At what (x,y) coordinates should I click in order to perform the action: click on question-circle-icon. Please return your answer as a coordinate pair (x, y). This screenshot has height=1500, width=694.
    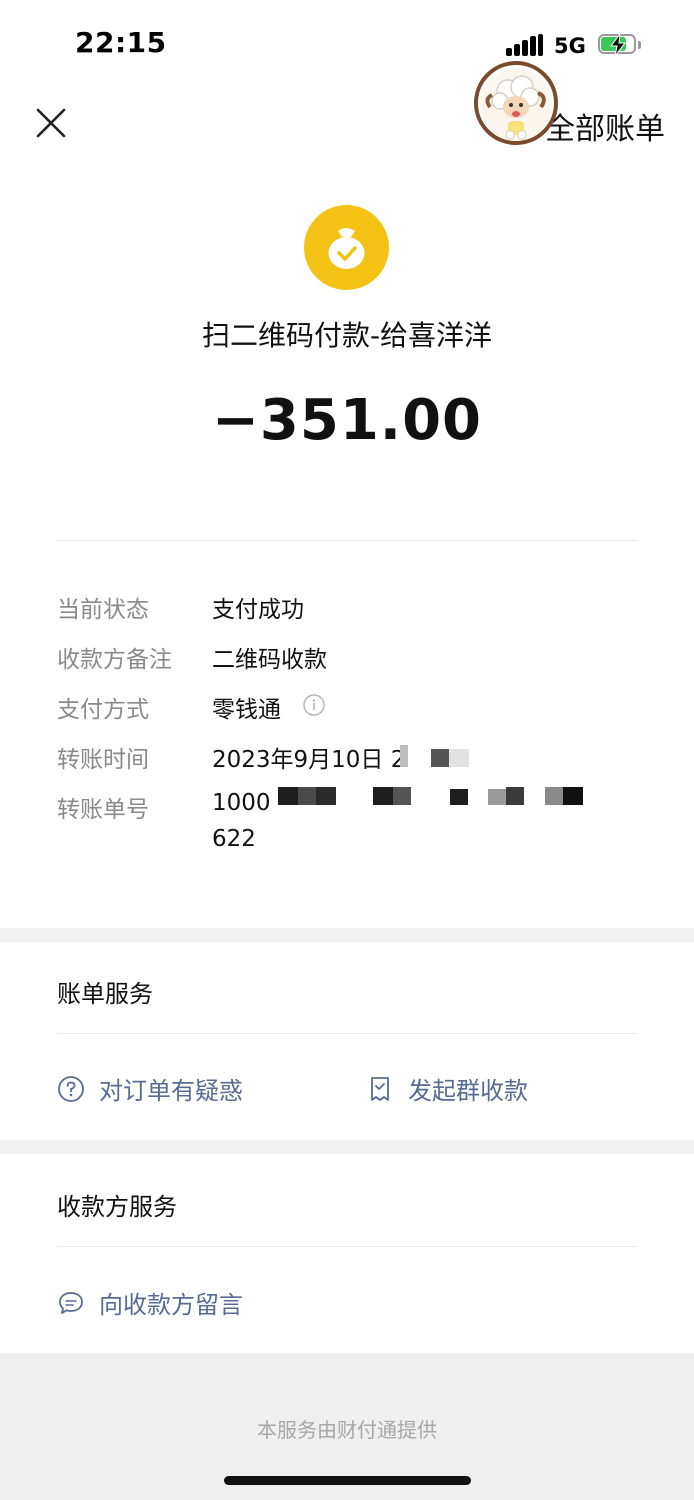
    Looking at the image, I should click on (71, 1088).